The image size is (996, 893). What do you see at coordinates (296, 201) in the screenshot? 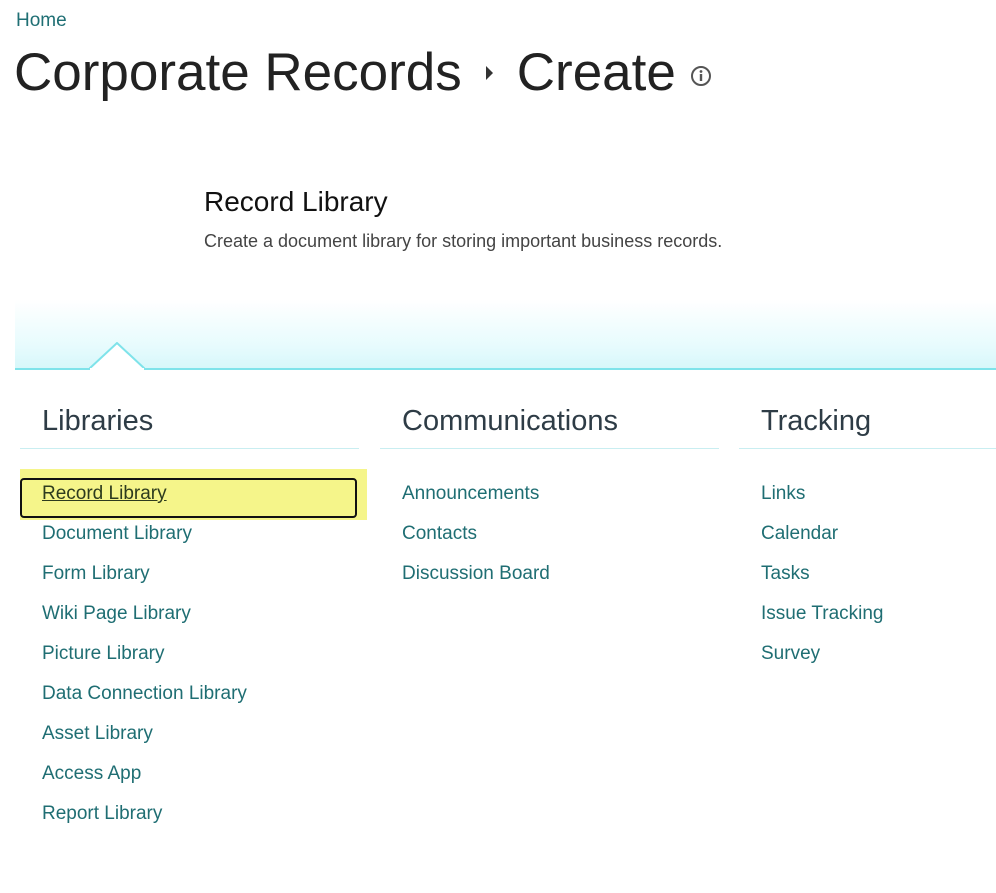
I see `preview-title: Record Library` at bounding box center [296, 201].